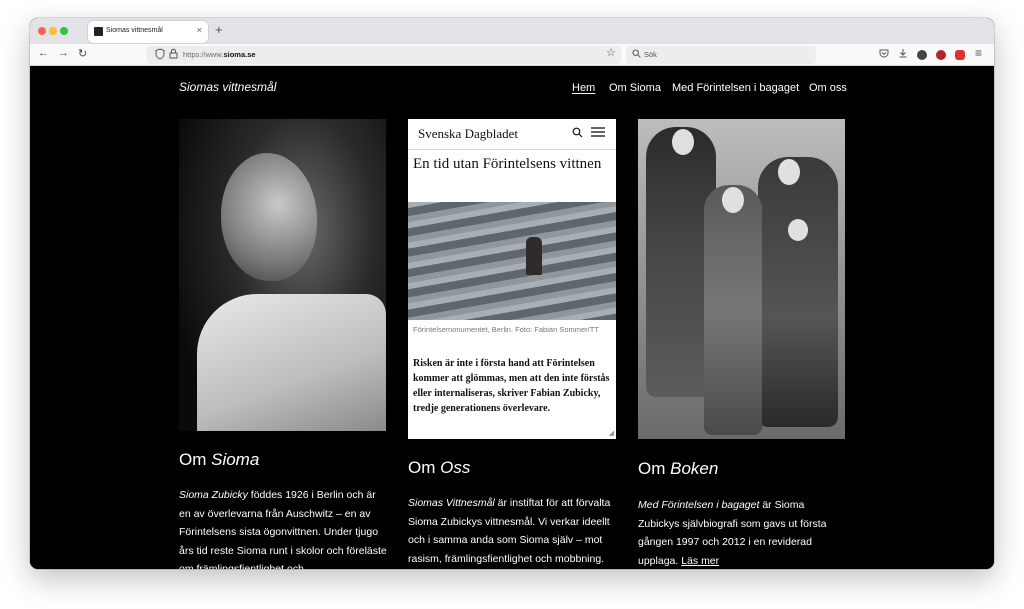 This screenshot has height=609, width=1024. What do you see at coordinates (173, 53) in the screenshot?
I see `lock-icon` at bounding box center [173, 53].